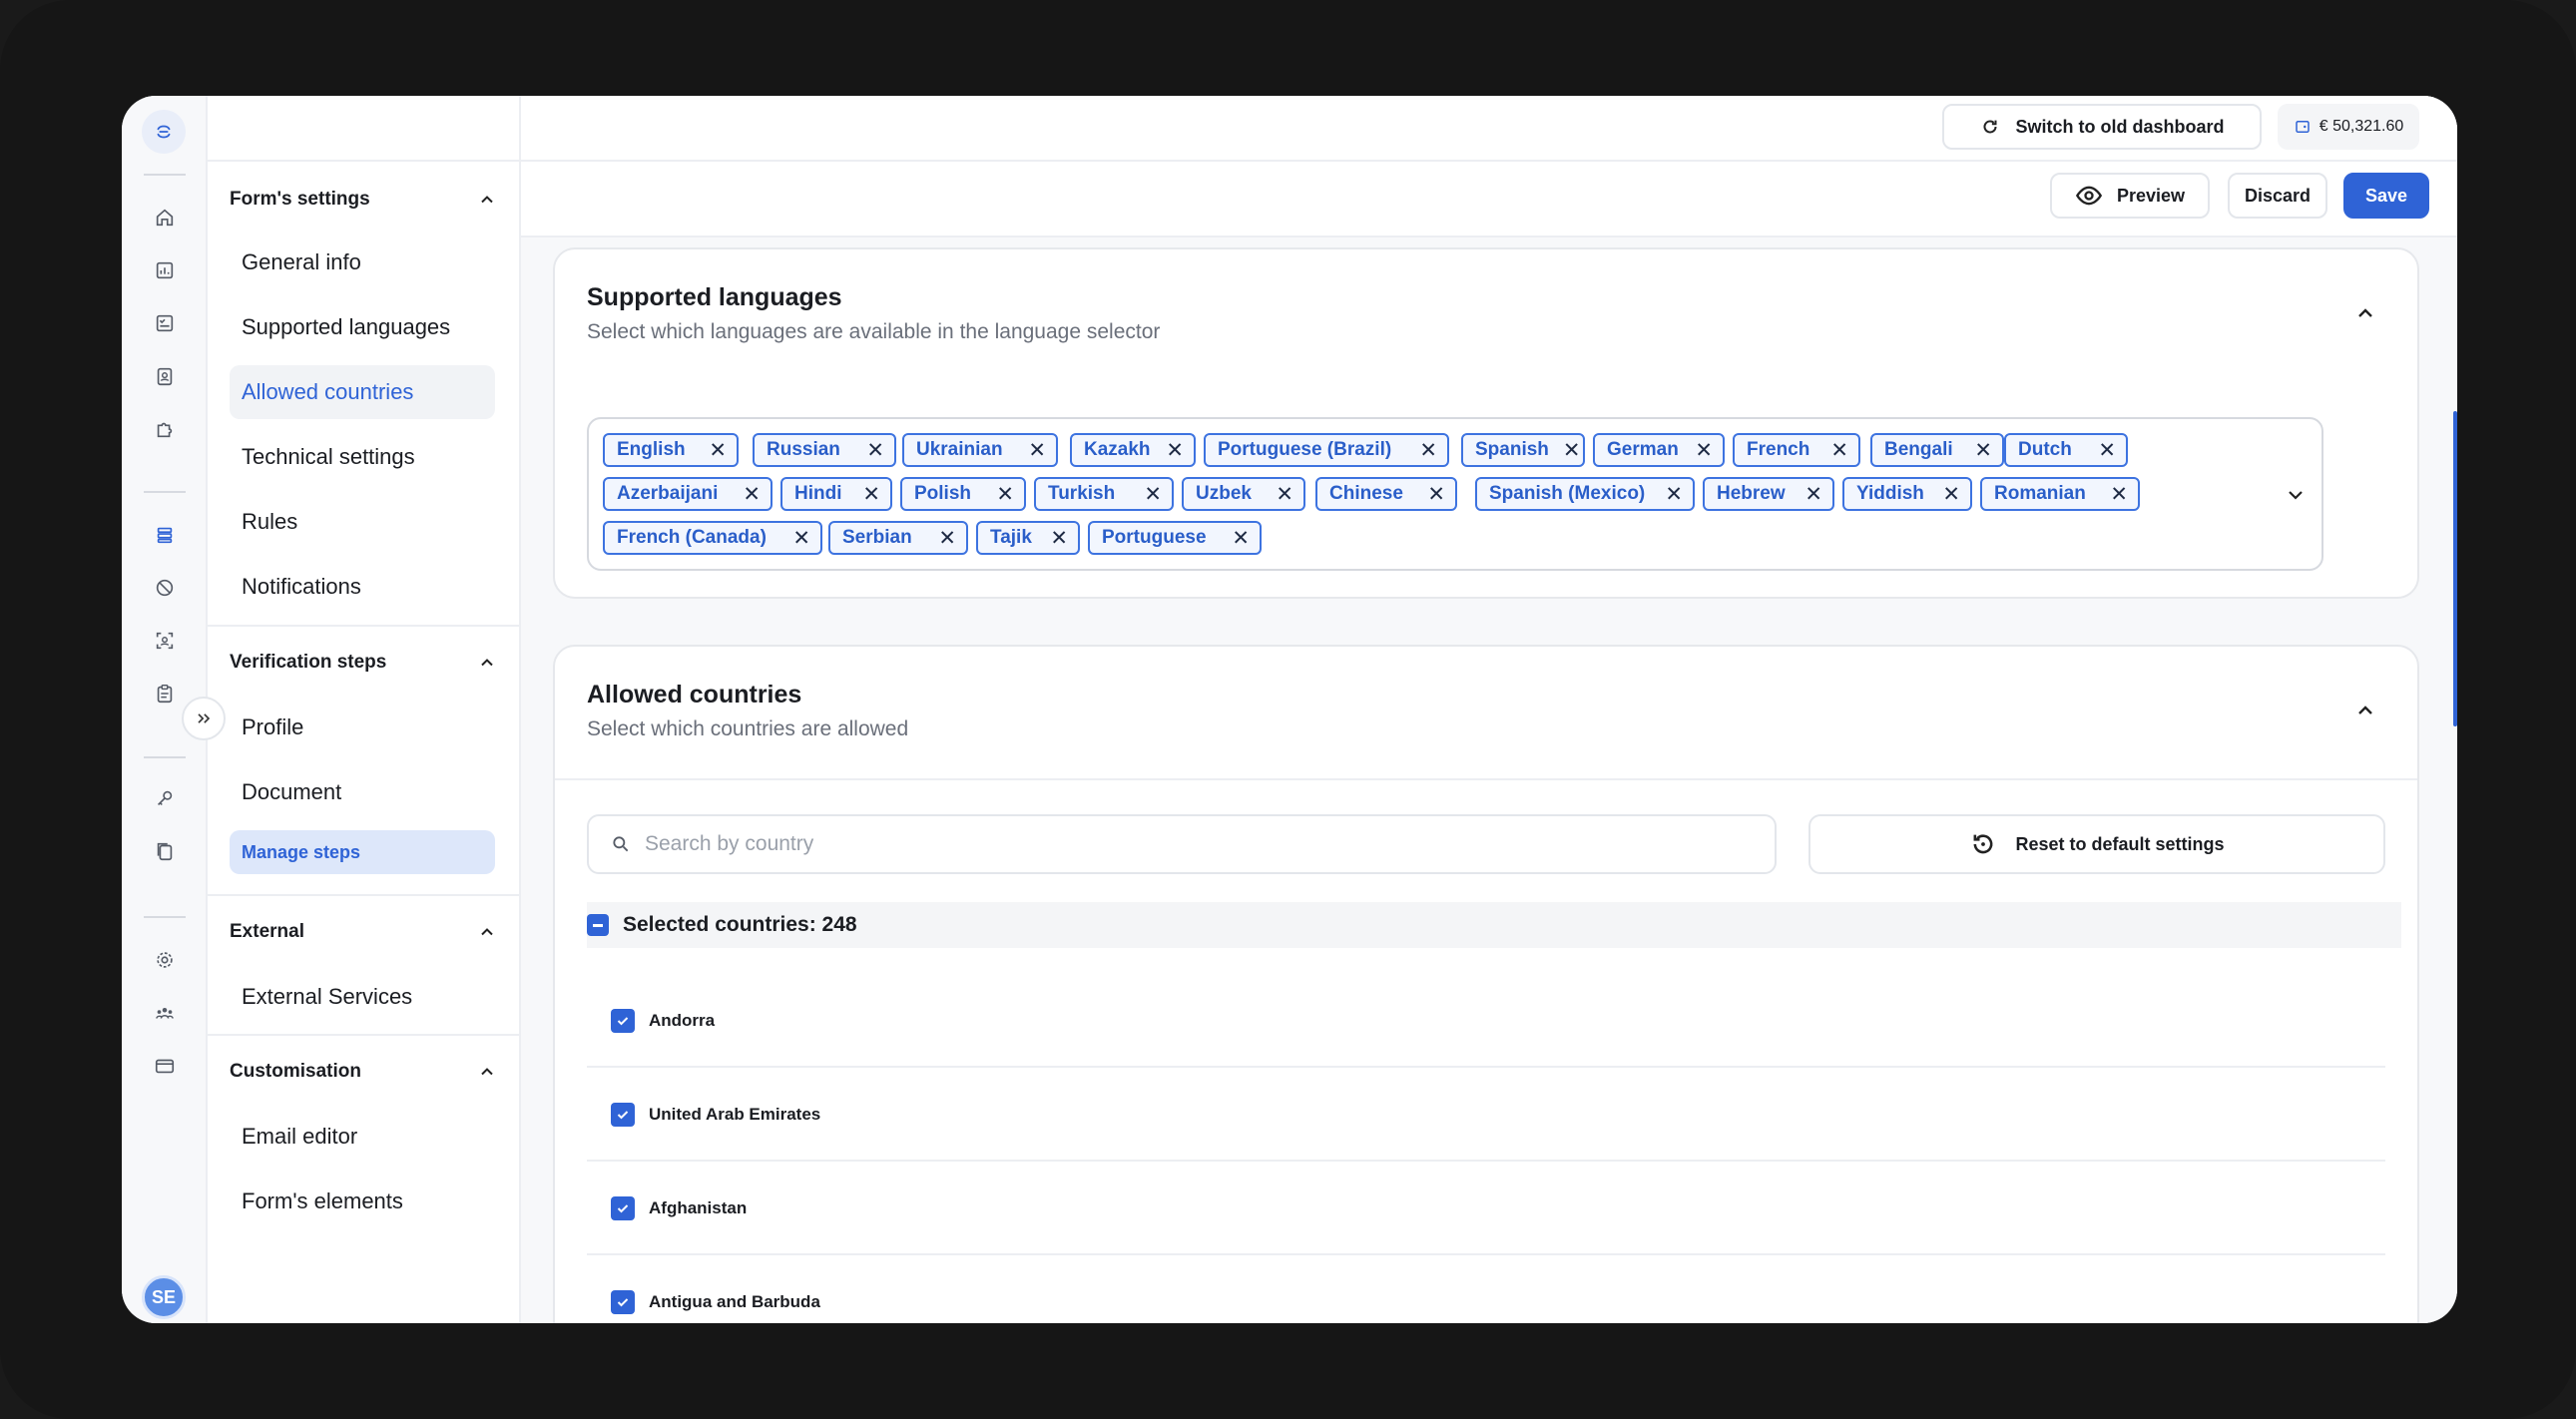  What do you see at coordinates (165, 1066) in the screenshot?
I see `card-icon` at bounding box center [165, 1066].